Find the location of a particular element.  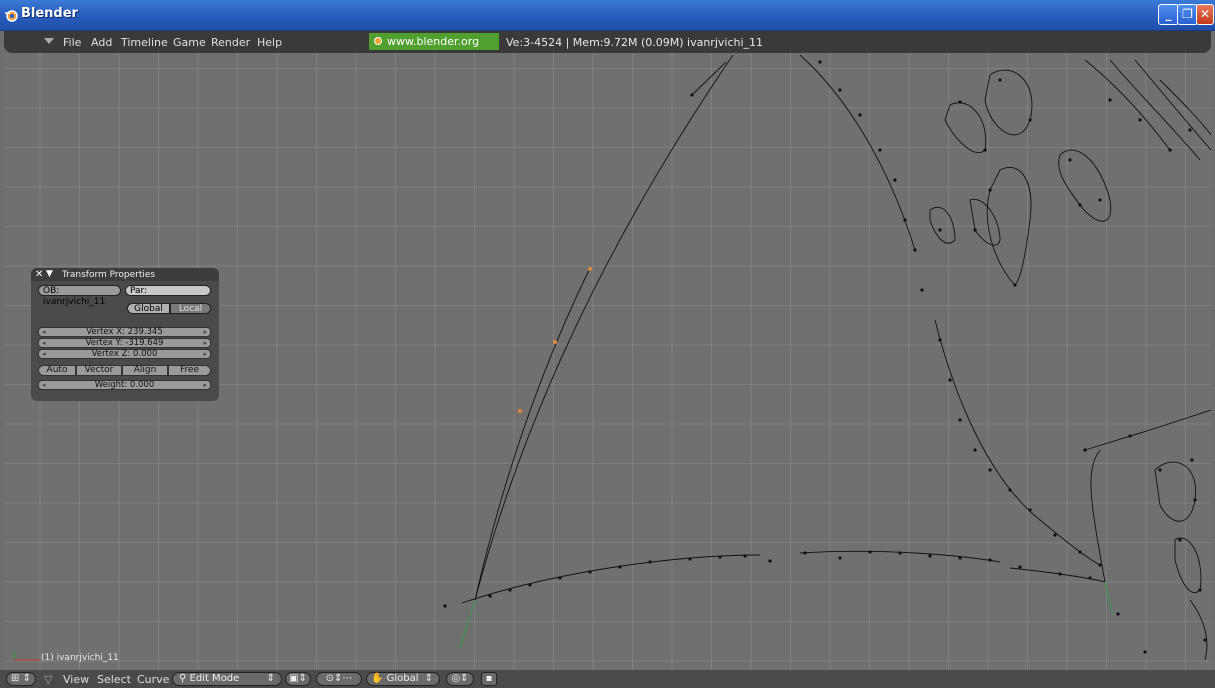

orientation-label: Global is located at coordinates (402, 678).